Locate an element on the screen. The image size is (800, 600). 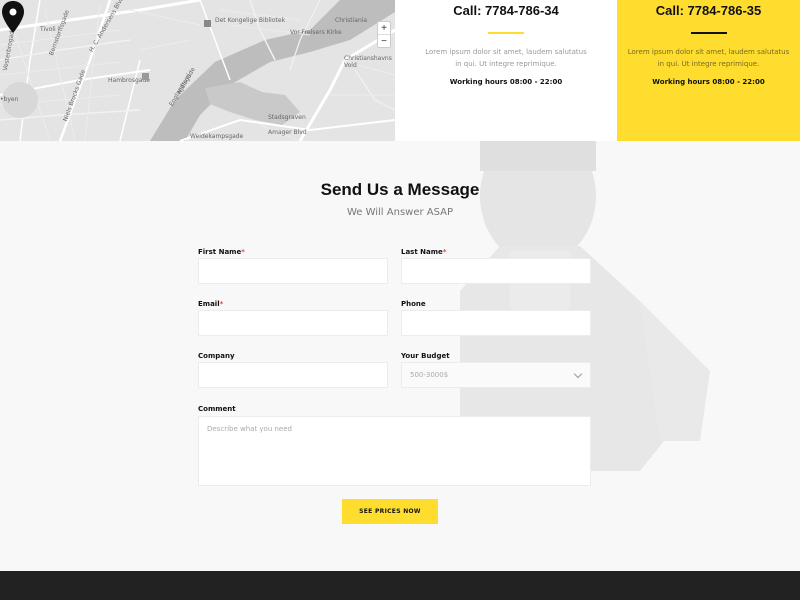
map-label-byen: •byen is located at coordinates (9, 99).